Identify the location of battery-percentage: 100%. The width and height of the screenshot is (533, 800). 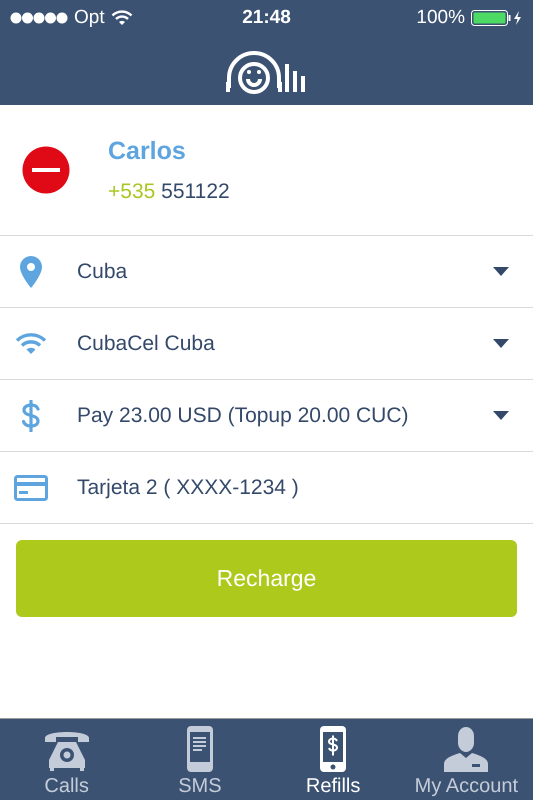
(440, 18).